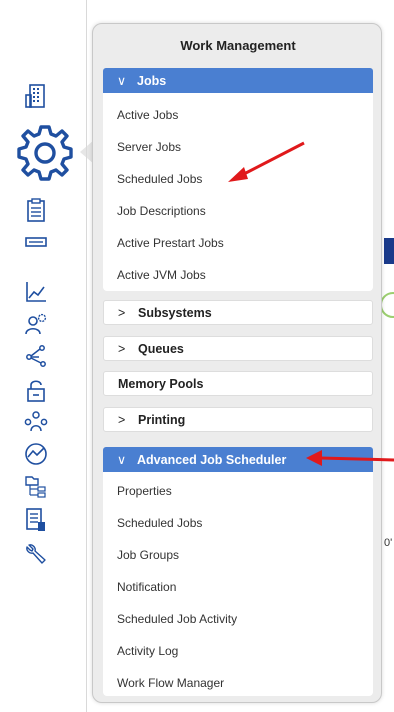  Describe the element at coordinates (45, 153) in the screenshot. I see `gear-icon` at that location.